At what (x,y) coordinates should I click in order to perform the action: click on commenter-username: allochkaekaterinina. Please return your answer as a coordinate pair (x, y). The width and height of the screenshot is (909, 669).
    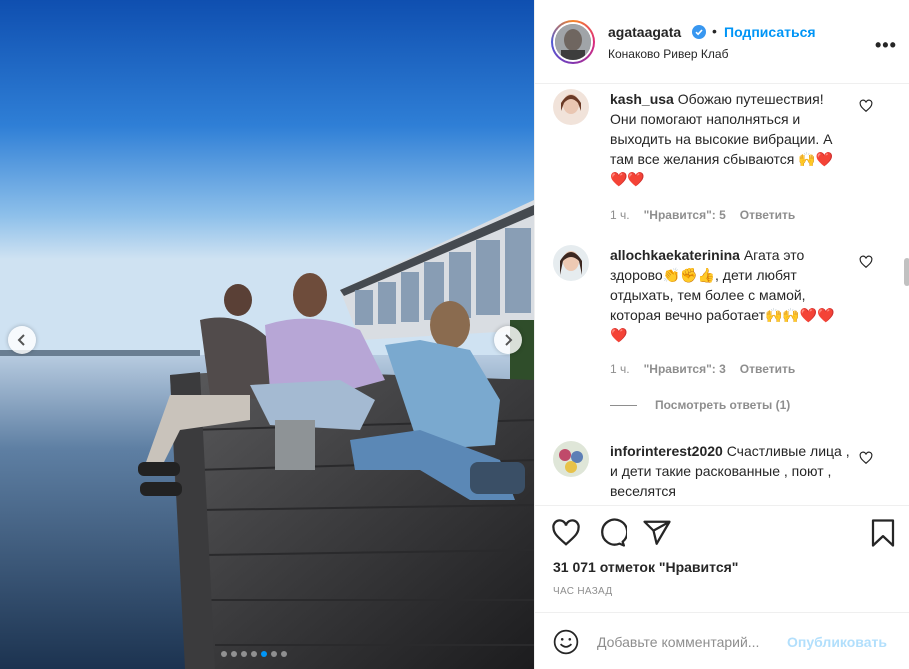
    Looking at the image, I should click on (675, 255).